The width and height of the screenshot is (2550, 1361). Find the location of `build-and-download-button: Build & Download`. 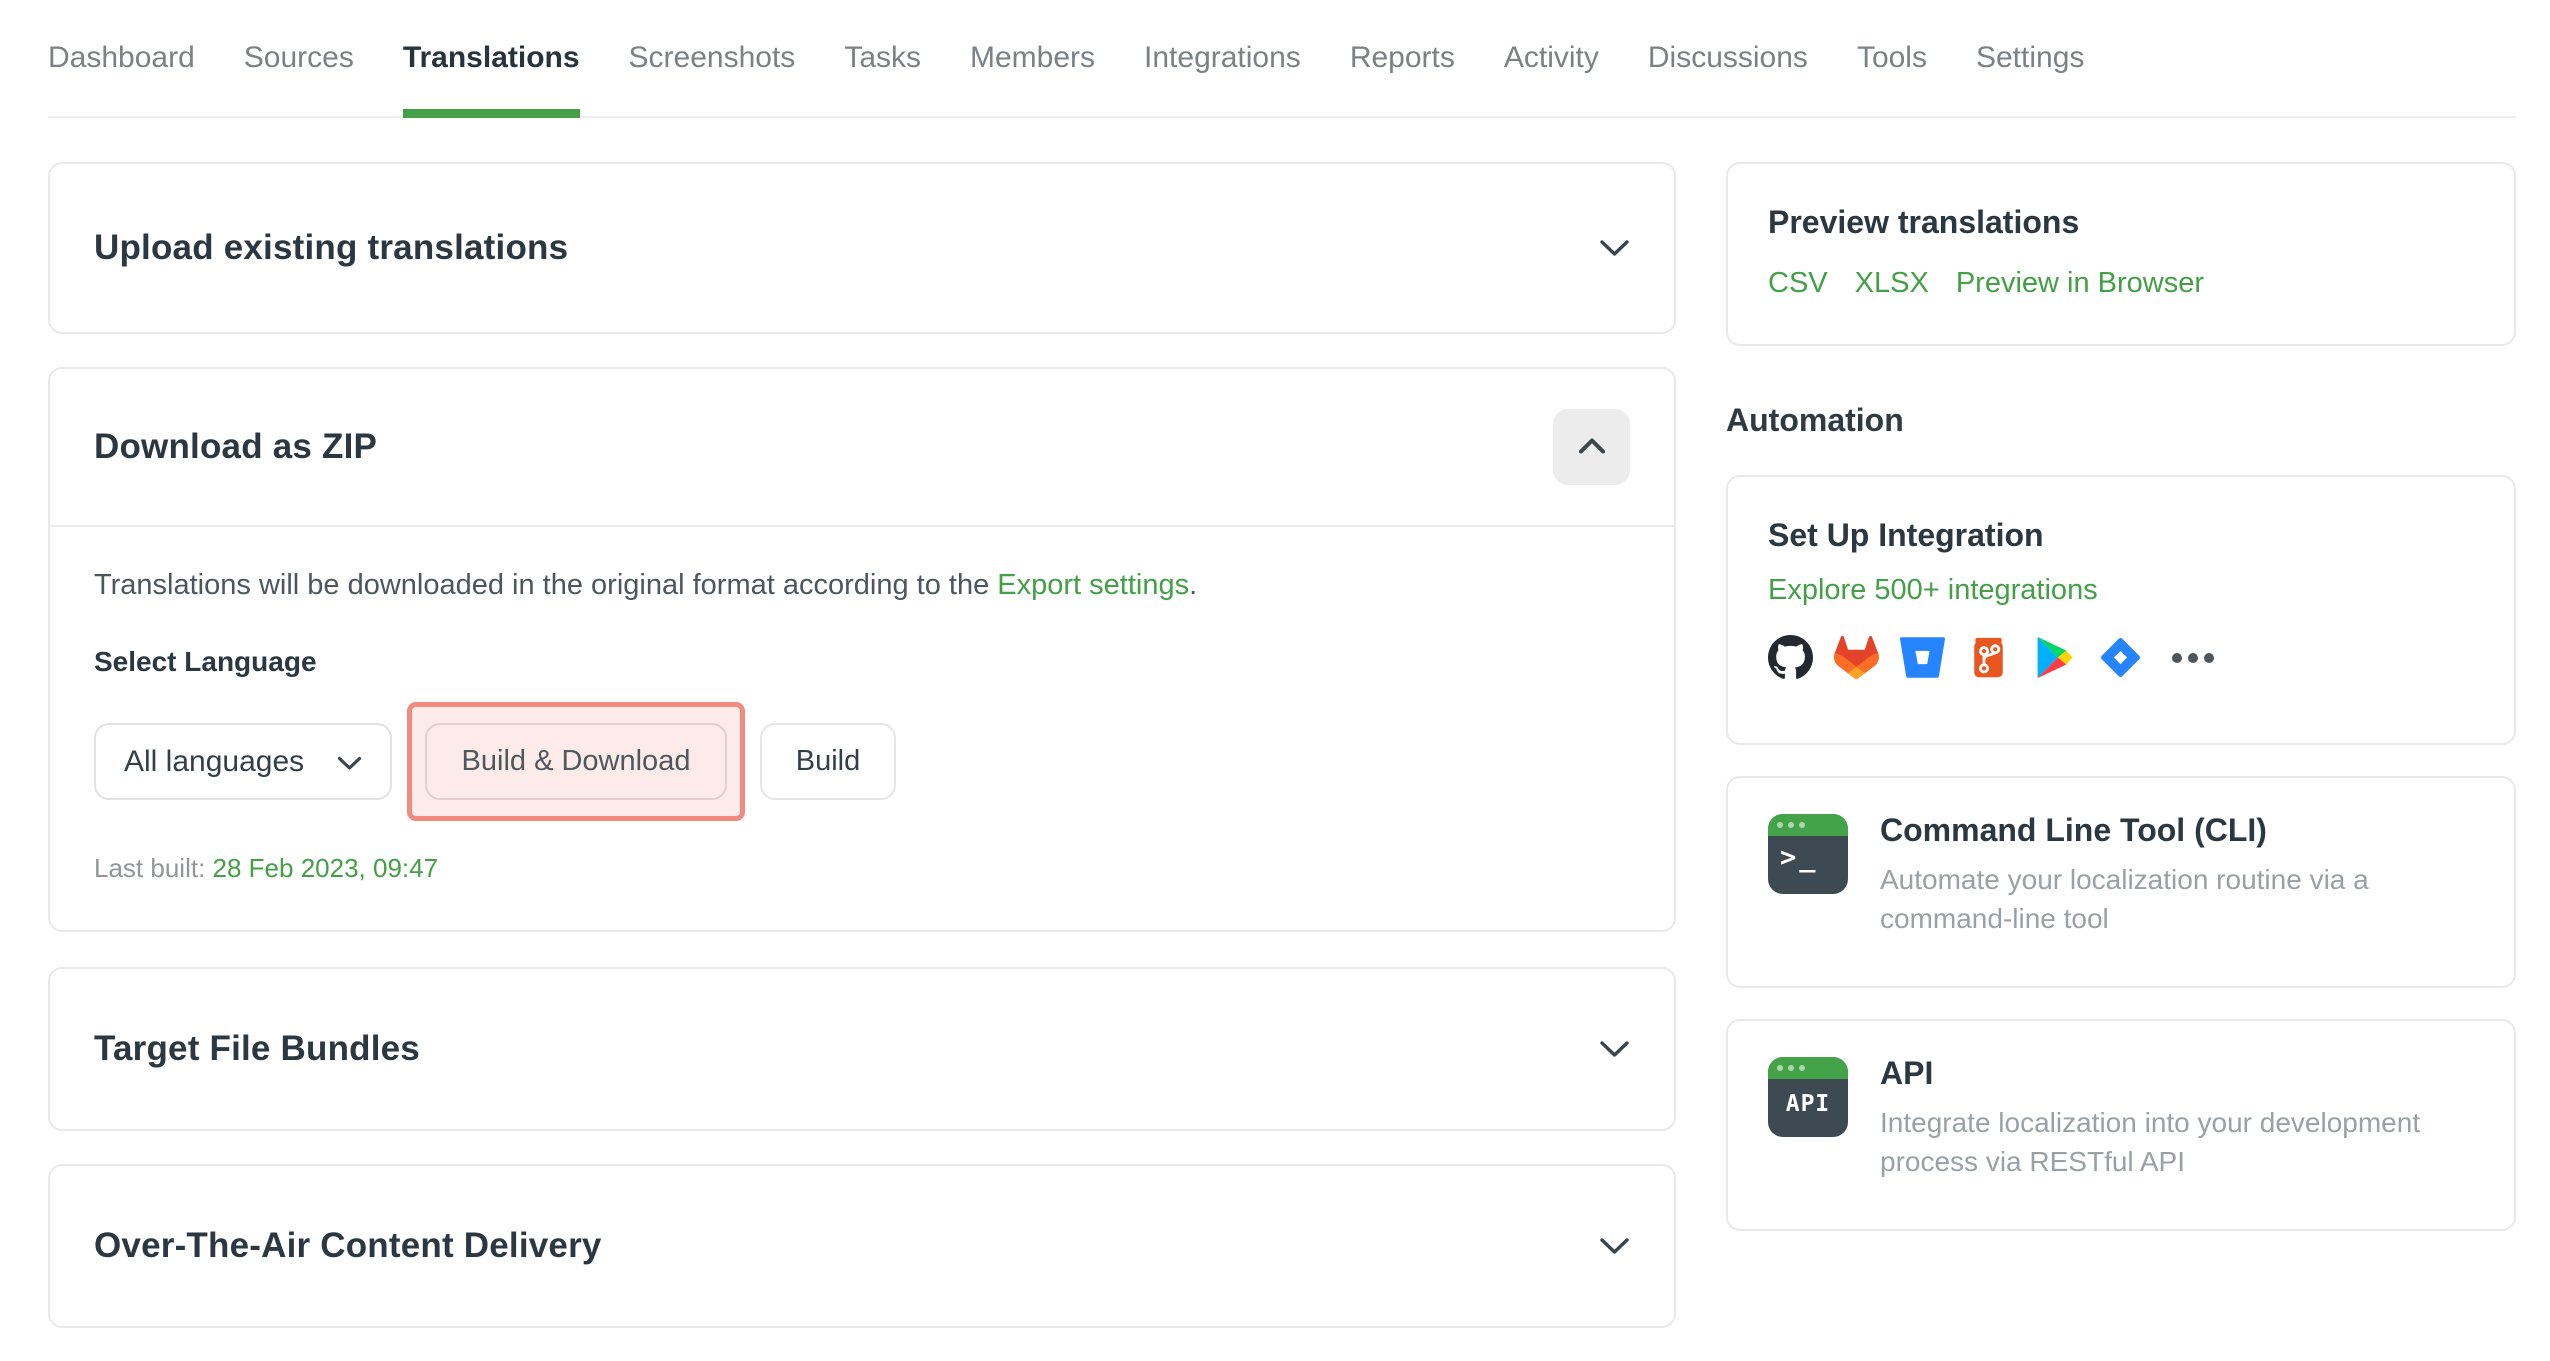

build-and-download-button: Build & Download is located at coordinates (576, 761).